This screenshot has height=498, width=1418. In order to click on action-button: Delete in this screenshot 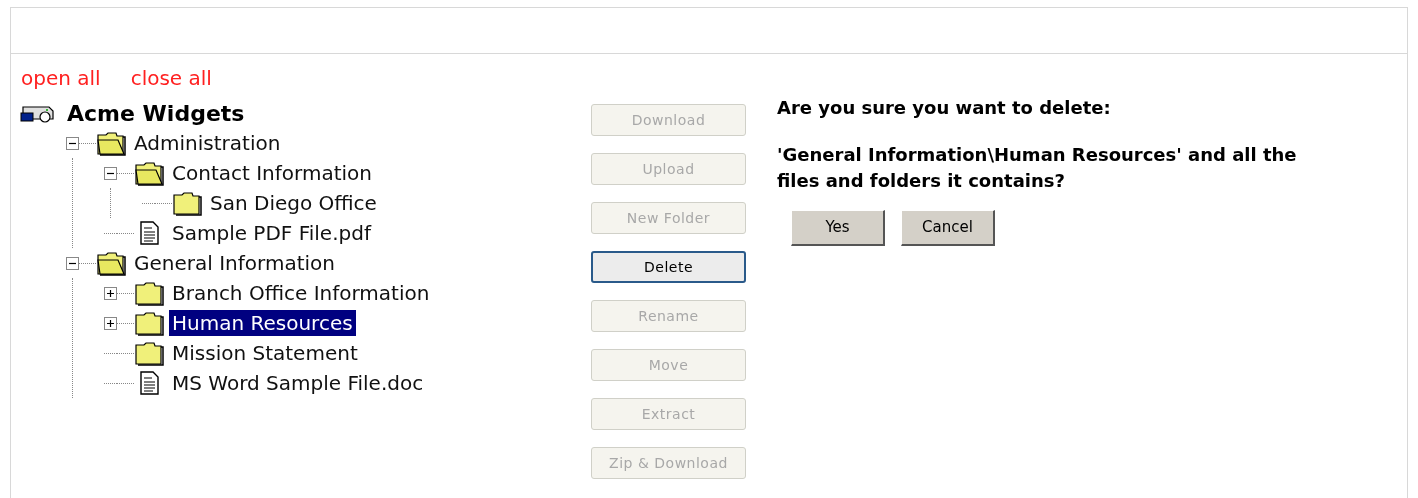, I will do `click(668, 267)`.